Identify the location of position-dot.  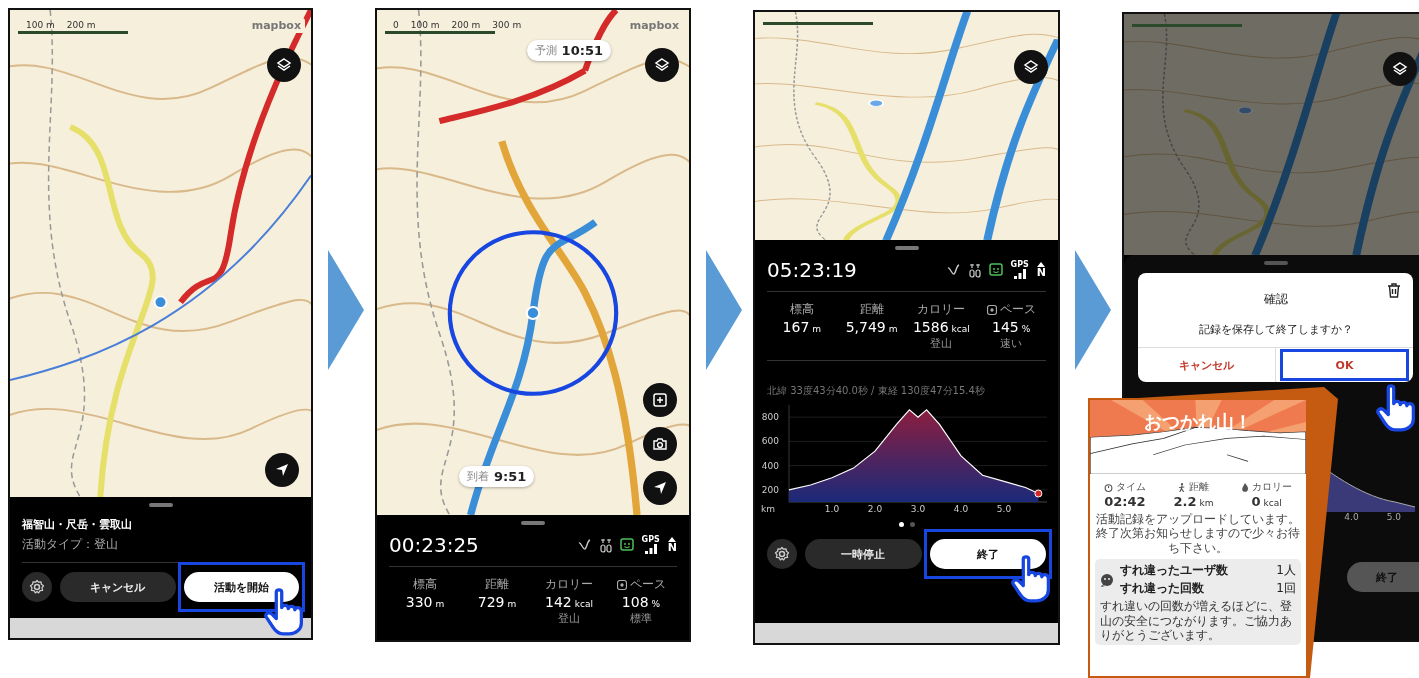
(1038, 493).